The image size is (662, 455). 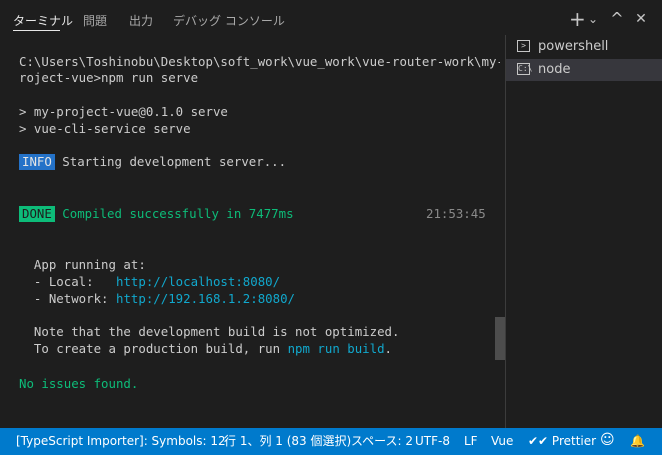 I want to click on prettier-status: ✔✔ Prettier, so click(x=562, y=441).